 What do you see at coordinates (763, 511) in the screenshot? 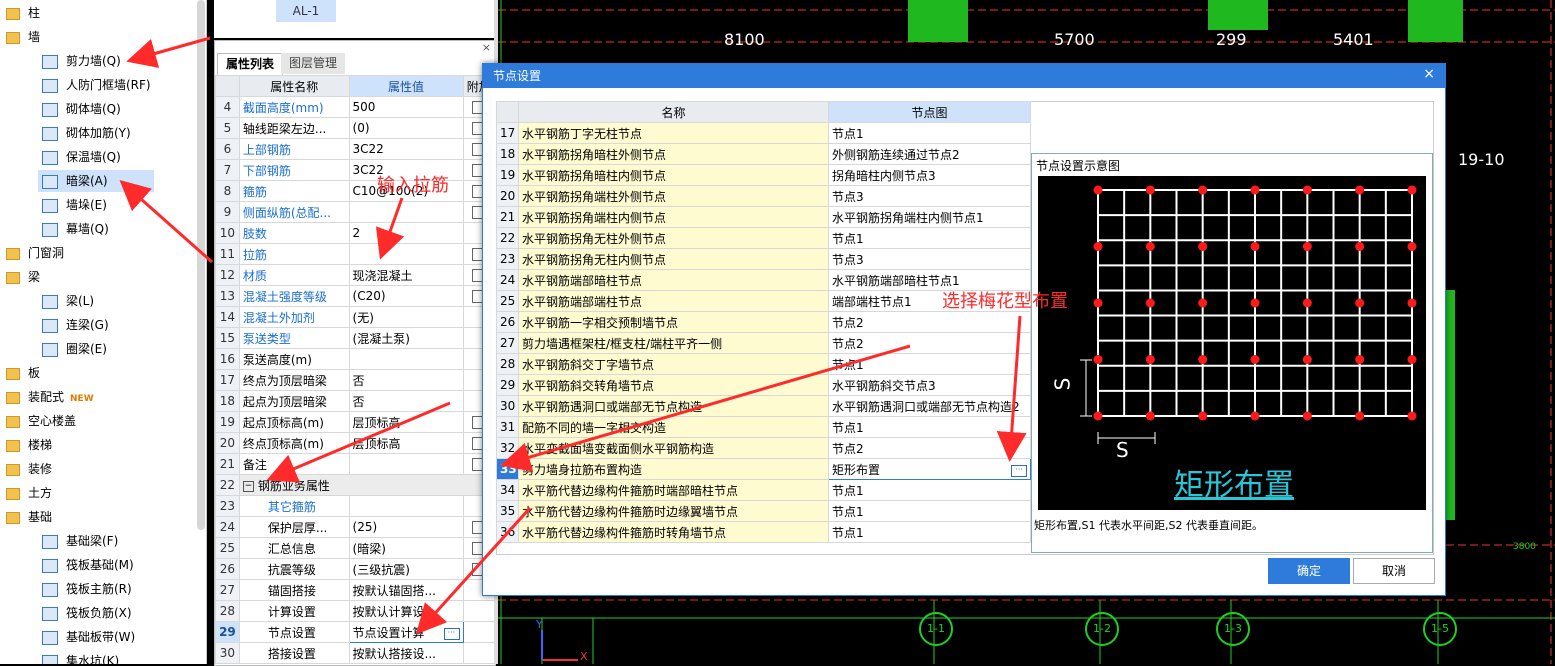
I see `node-row: 35 水平筋代替边缘构件箍筋时边缘翼墙节点 节点1` at bounding box center [763, 511].